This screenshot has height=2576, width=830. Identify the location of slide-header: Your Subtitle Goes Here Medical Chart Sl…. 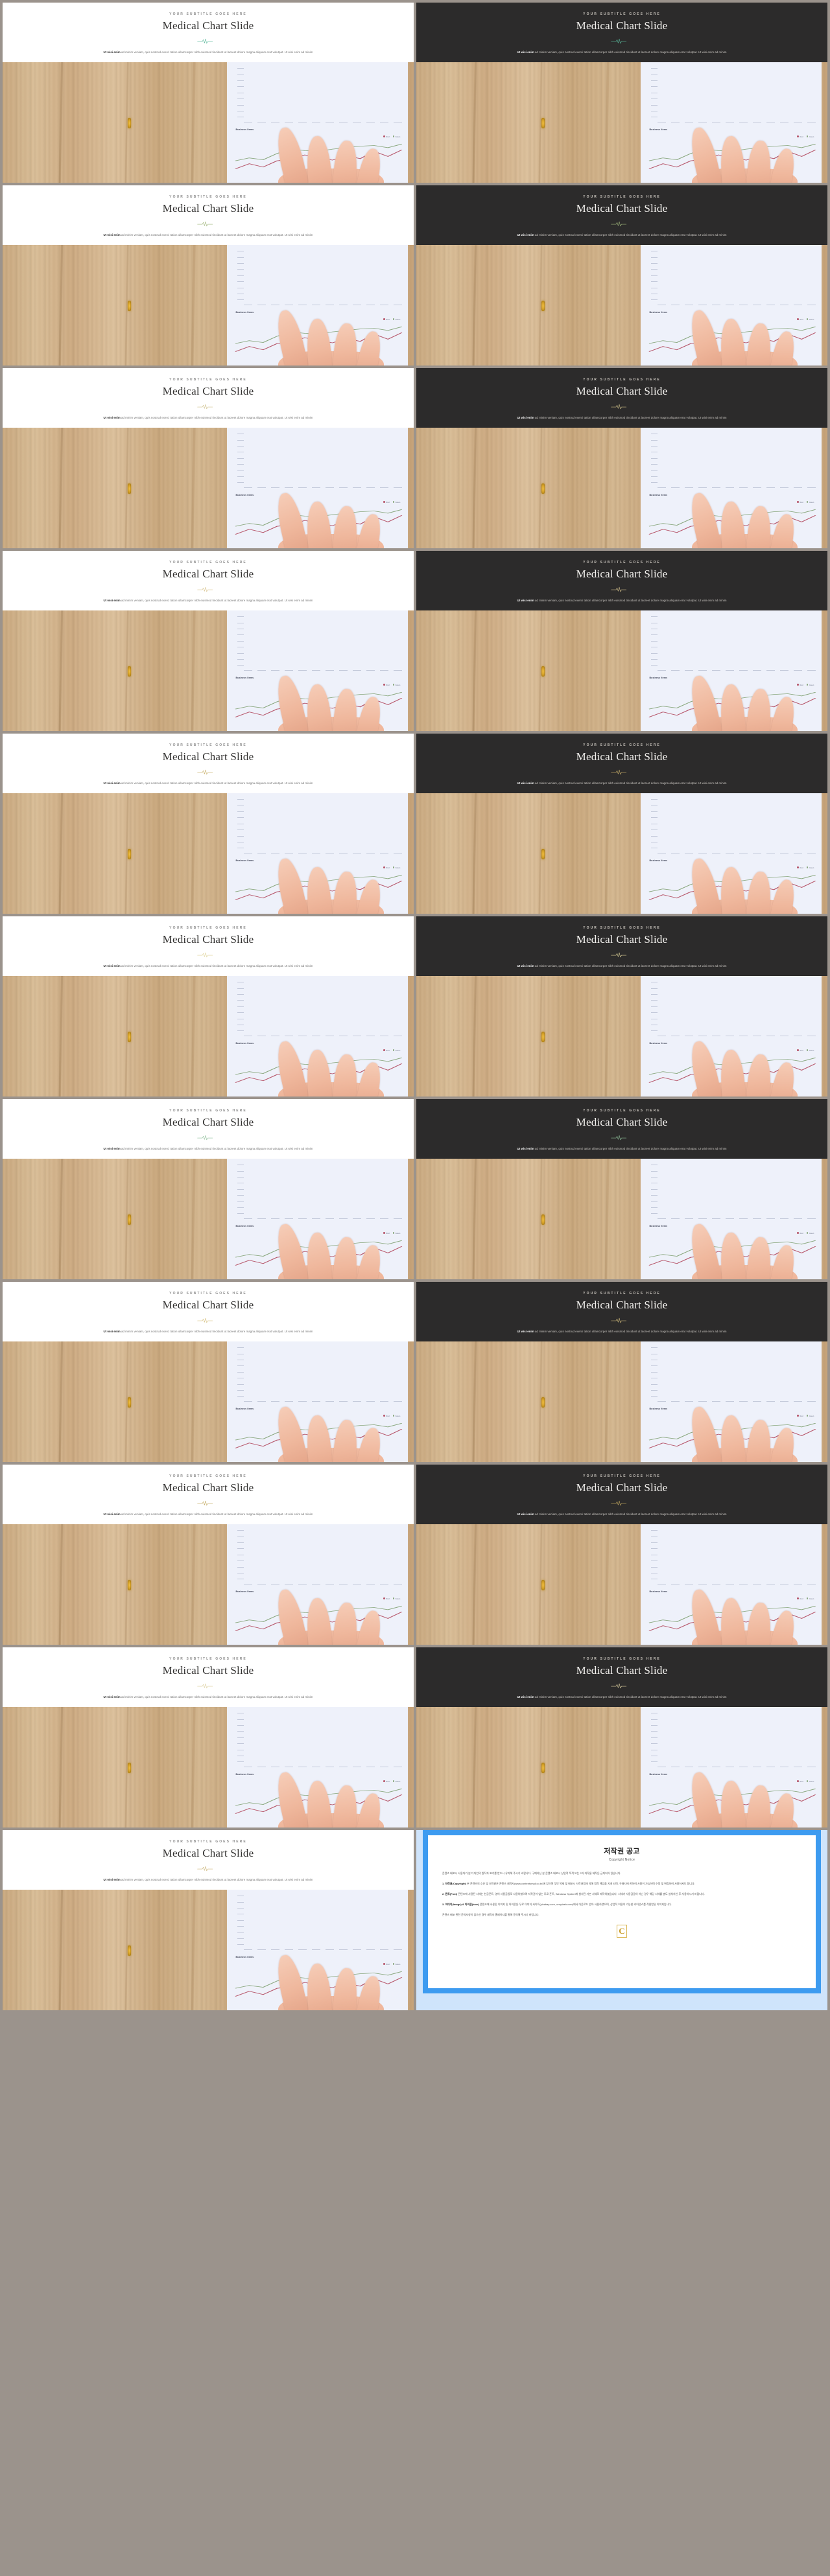
(208, 215).